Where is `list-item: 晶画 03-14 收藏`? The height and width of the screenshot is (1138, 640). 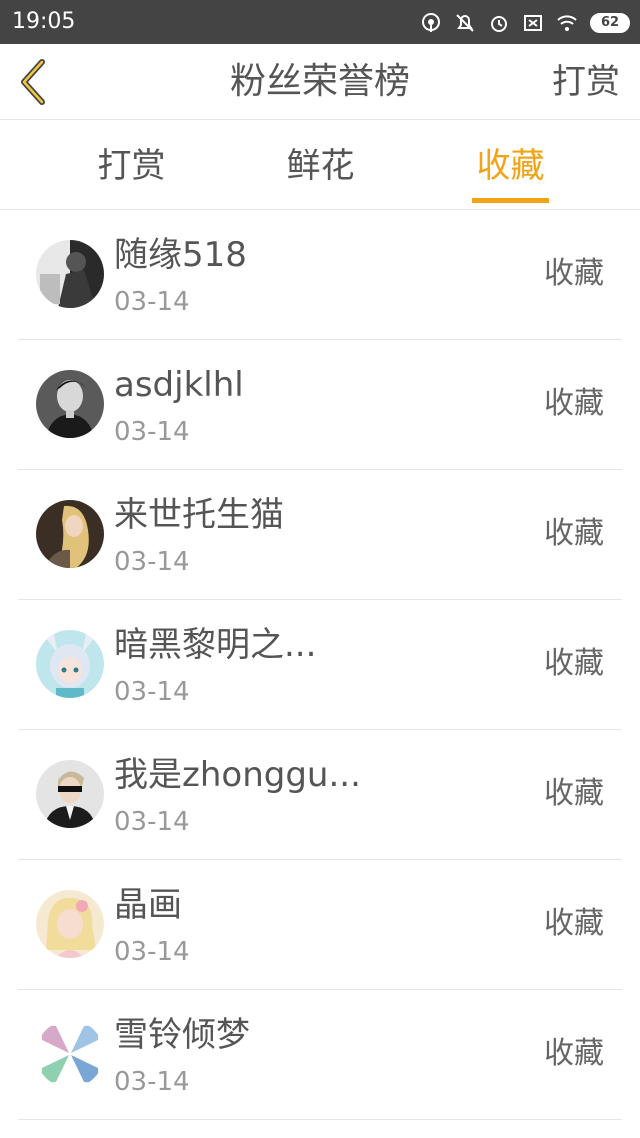
list-item: 晶画 03-14 收藏 is located at coordinates (320, 925).